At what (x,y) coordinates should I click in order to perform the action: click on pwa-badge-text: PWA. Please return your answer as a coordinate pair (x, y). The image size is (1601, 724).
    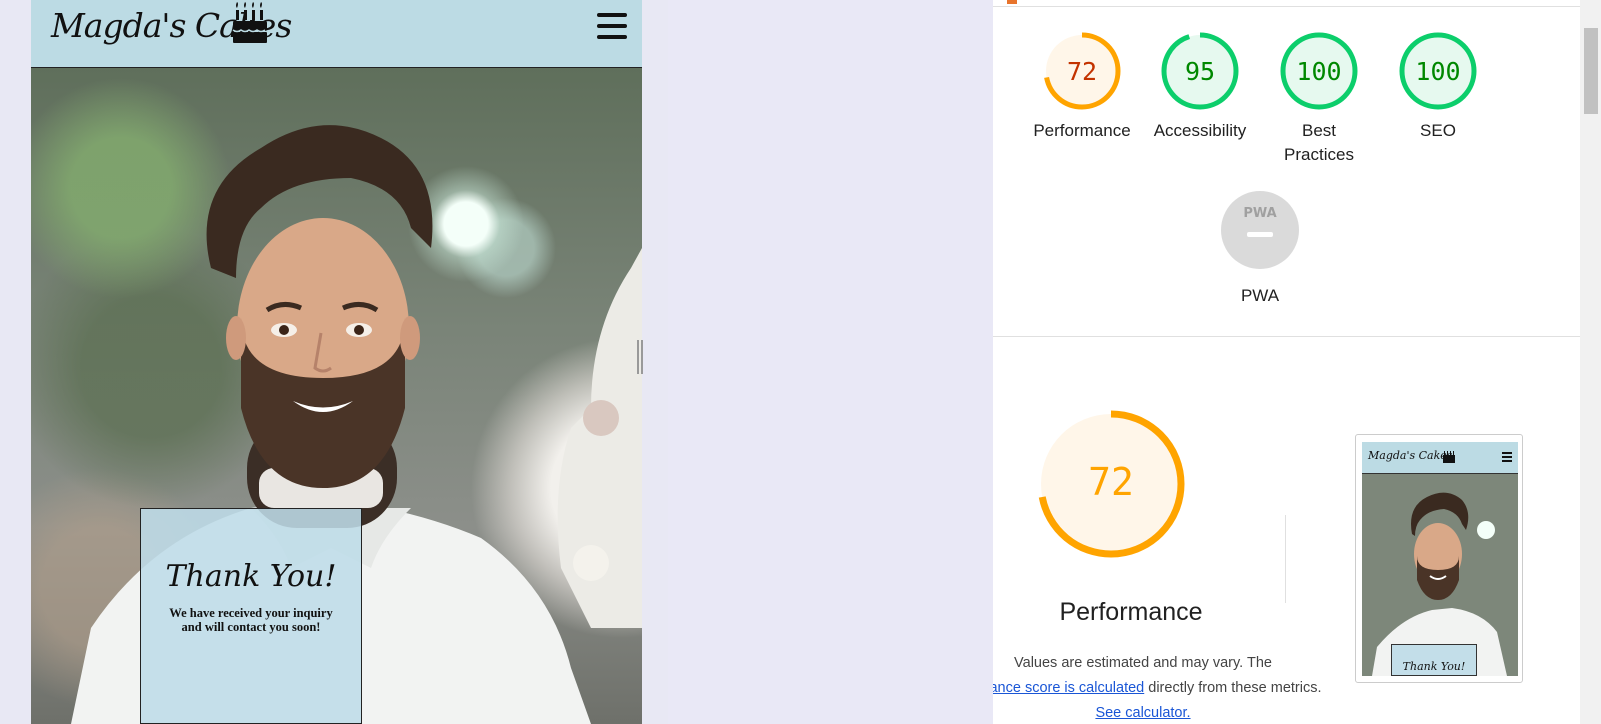
    Looking at the image, I should click on (1259, 213).